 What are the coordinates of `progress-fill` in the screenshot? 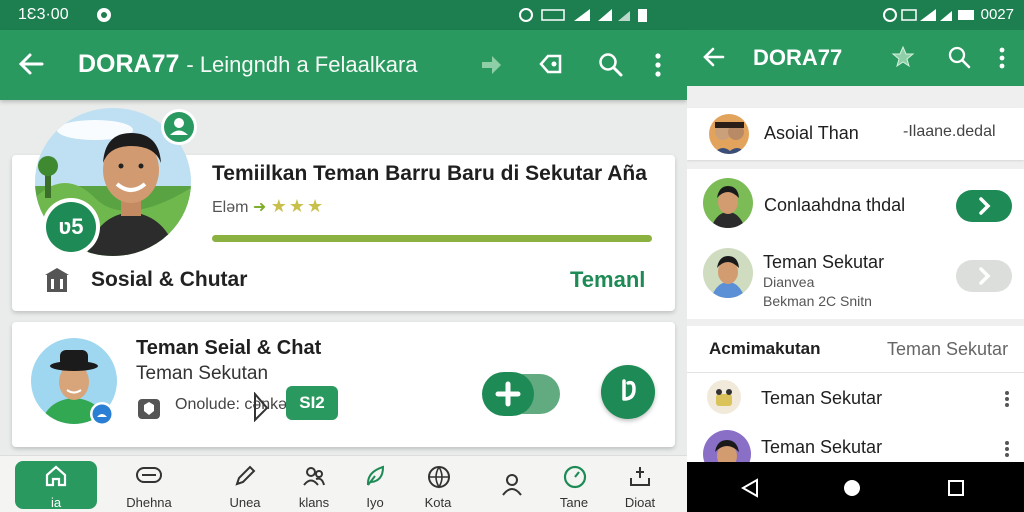 It's located at (432, 238).